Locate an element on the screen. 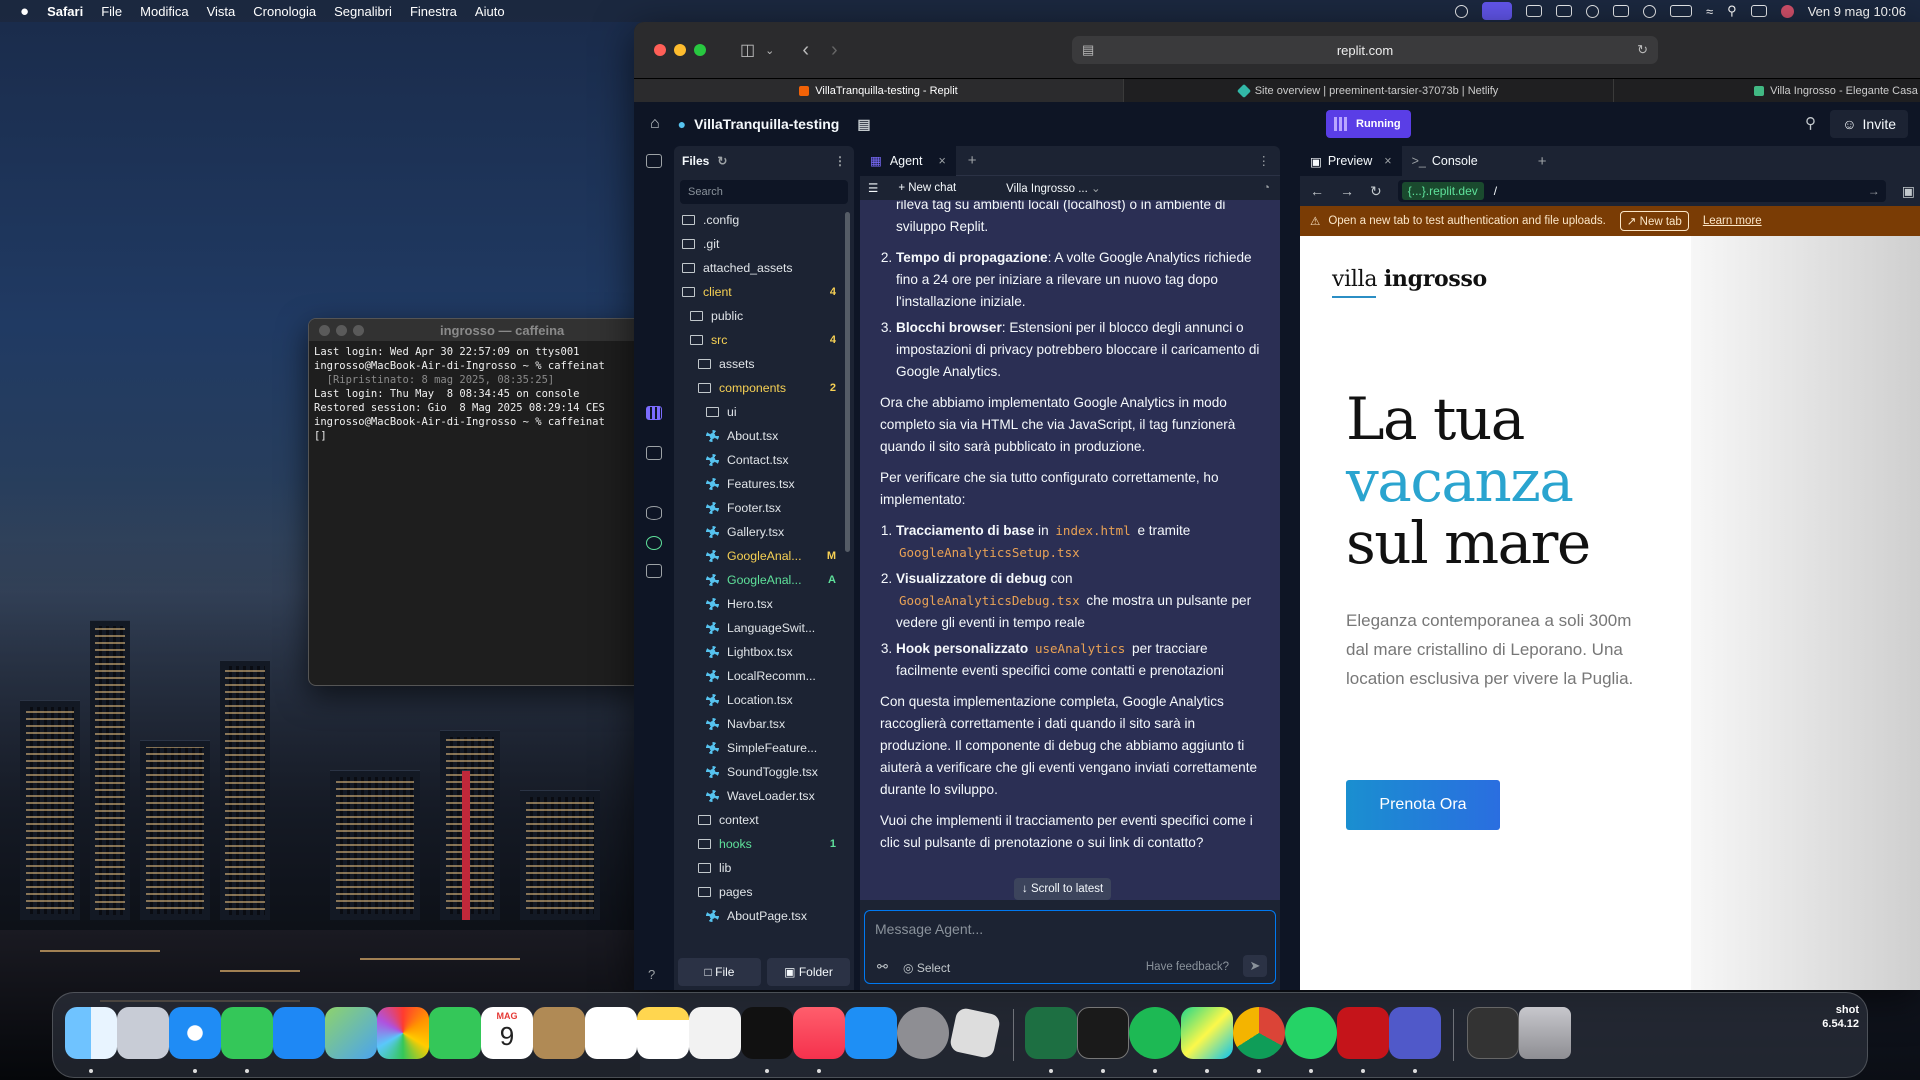 This screenshot has width=1920, height=1080. search-icon: ⚲ is located at coordinates (1810, 123).